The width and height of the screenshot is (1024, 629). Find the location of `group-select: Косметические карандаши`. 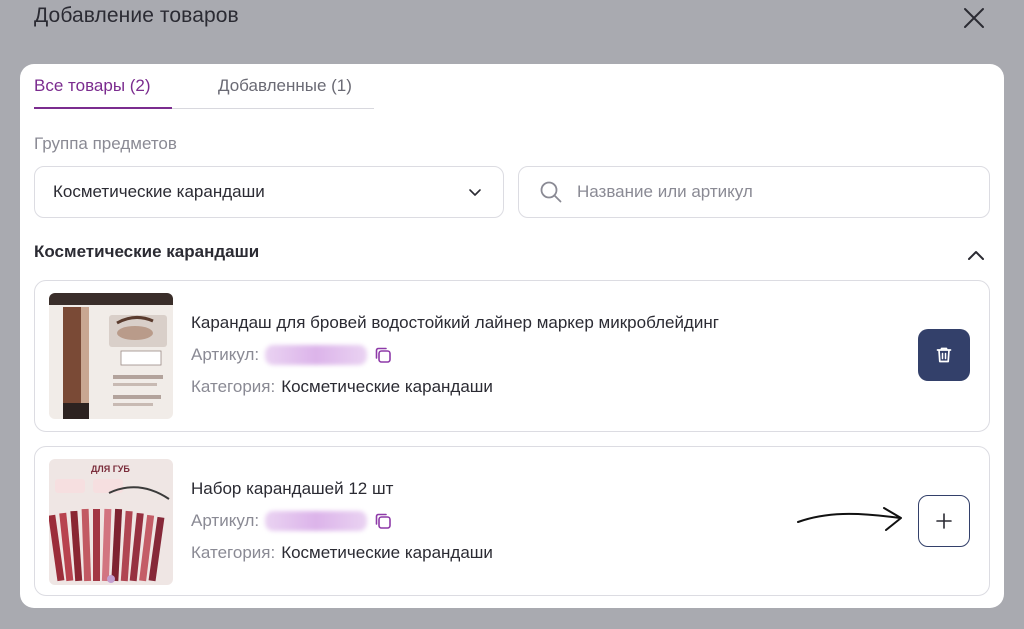

group-select: Косметические карандаши is located at coordinates (269, 192).